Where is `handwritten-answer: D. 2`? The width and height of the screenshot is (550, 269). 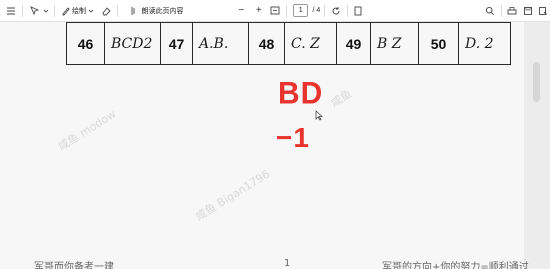
handwritten-answer: D. 2 is located at coordinates (484, 43).